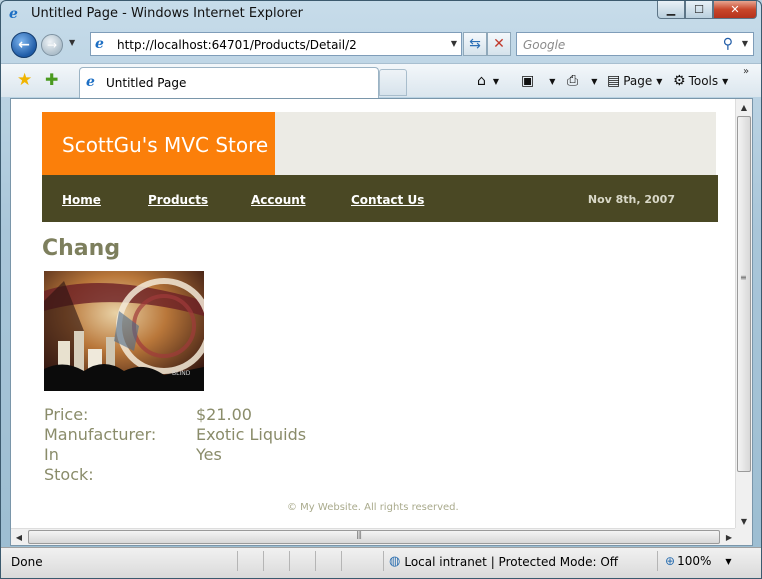  Describe the element at coordinates (728, 561) in the screenshot. I see `zoom-dropdown-icon: ▼` at that location.